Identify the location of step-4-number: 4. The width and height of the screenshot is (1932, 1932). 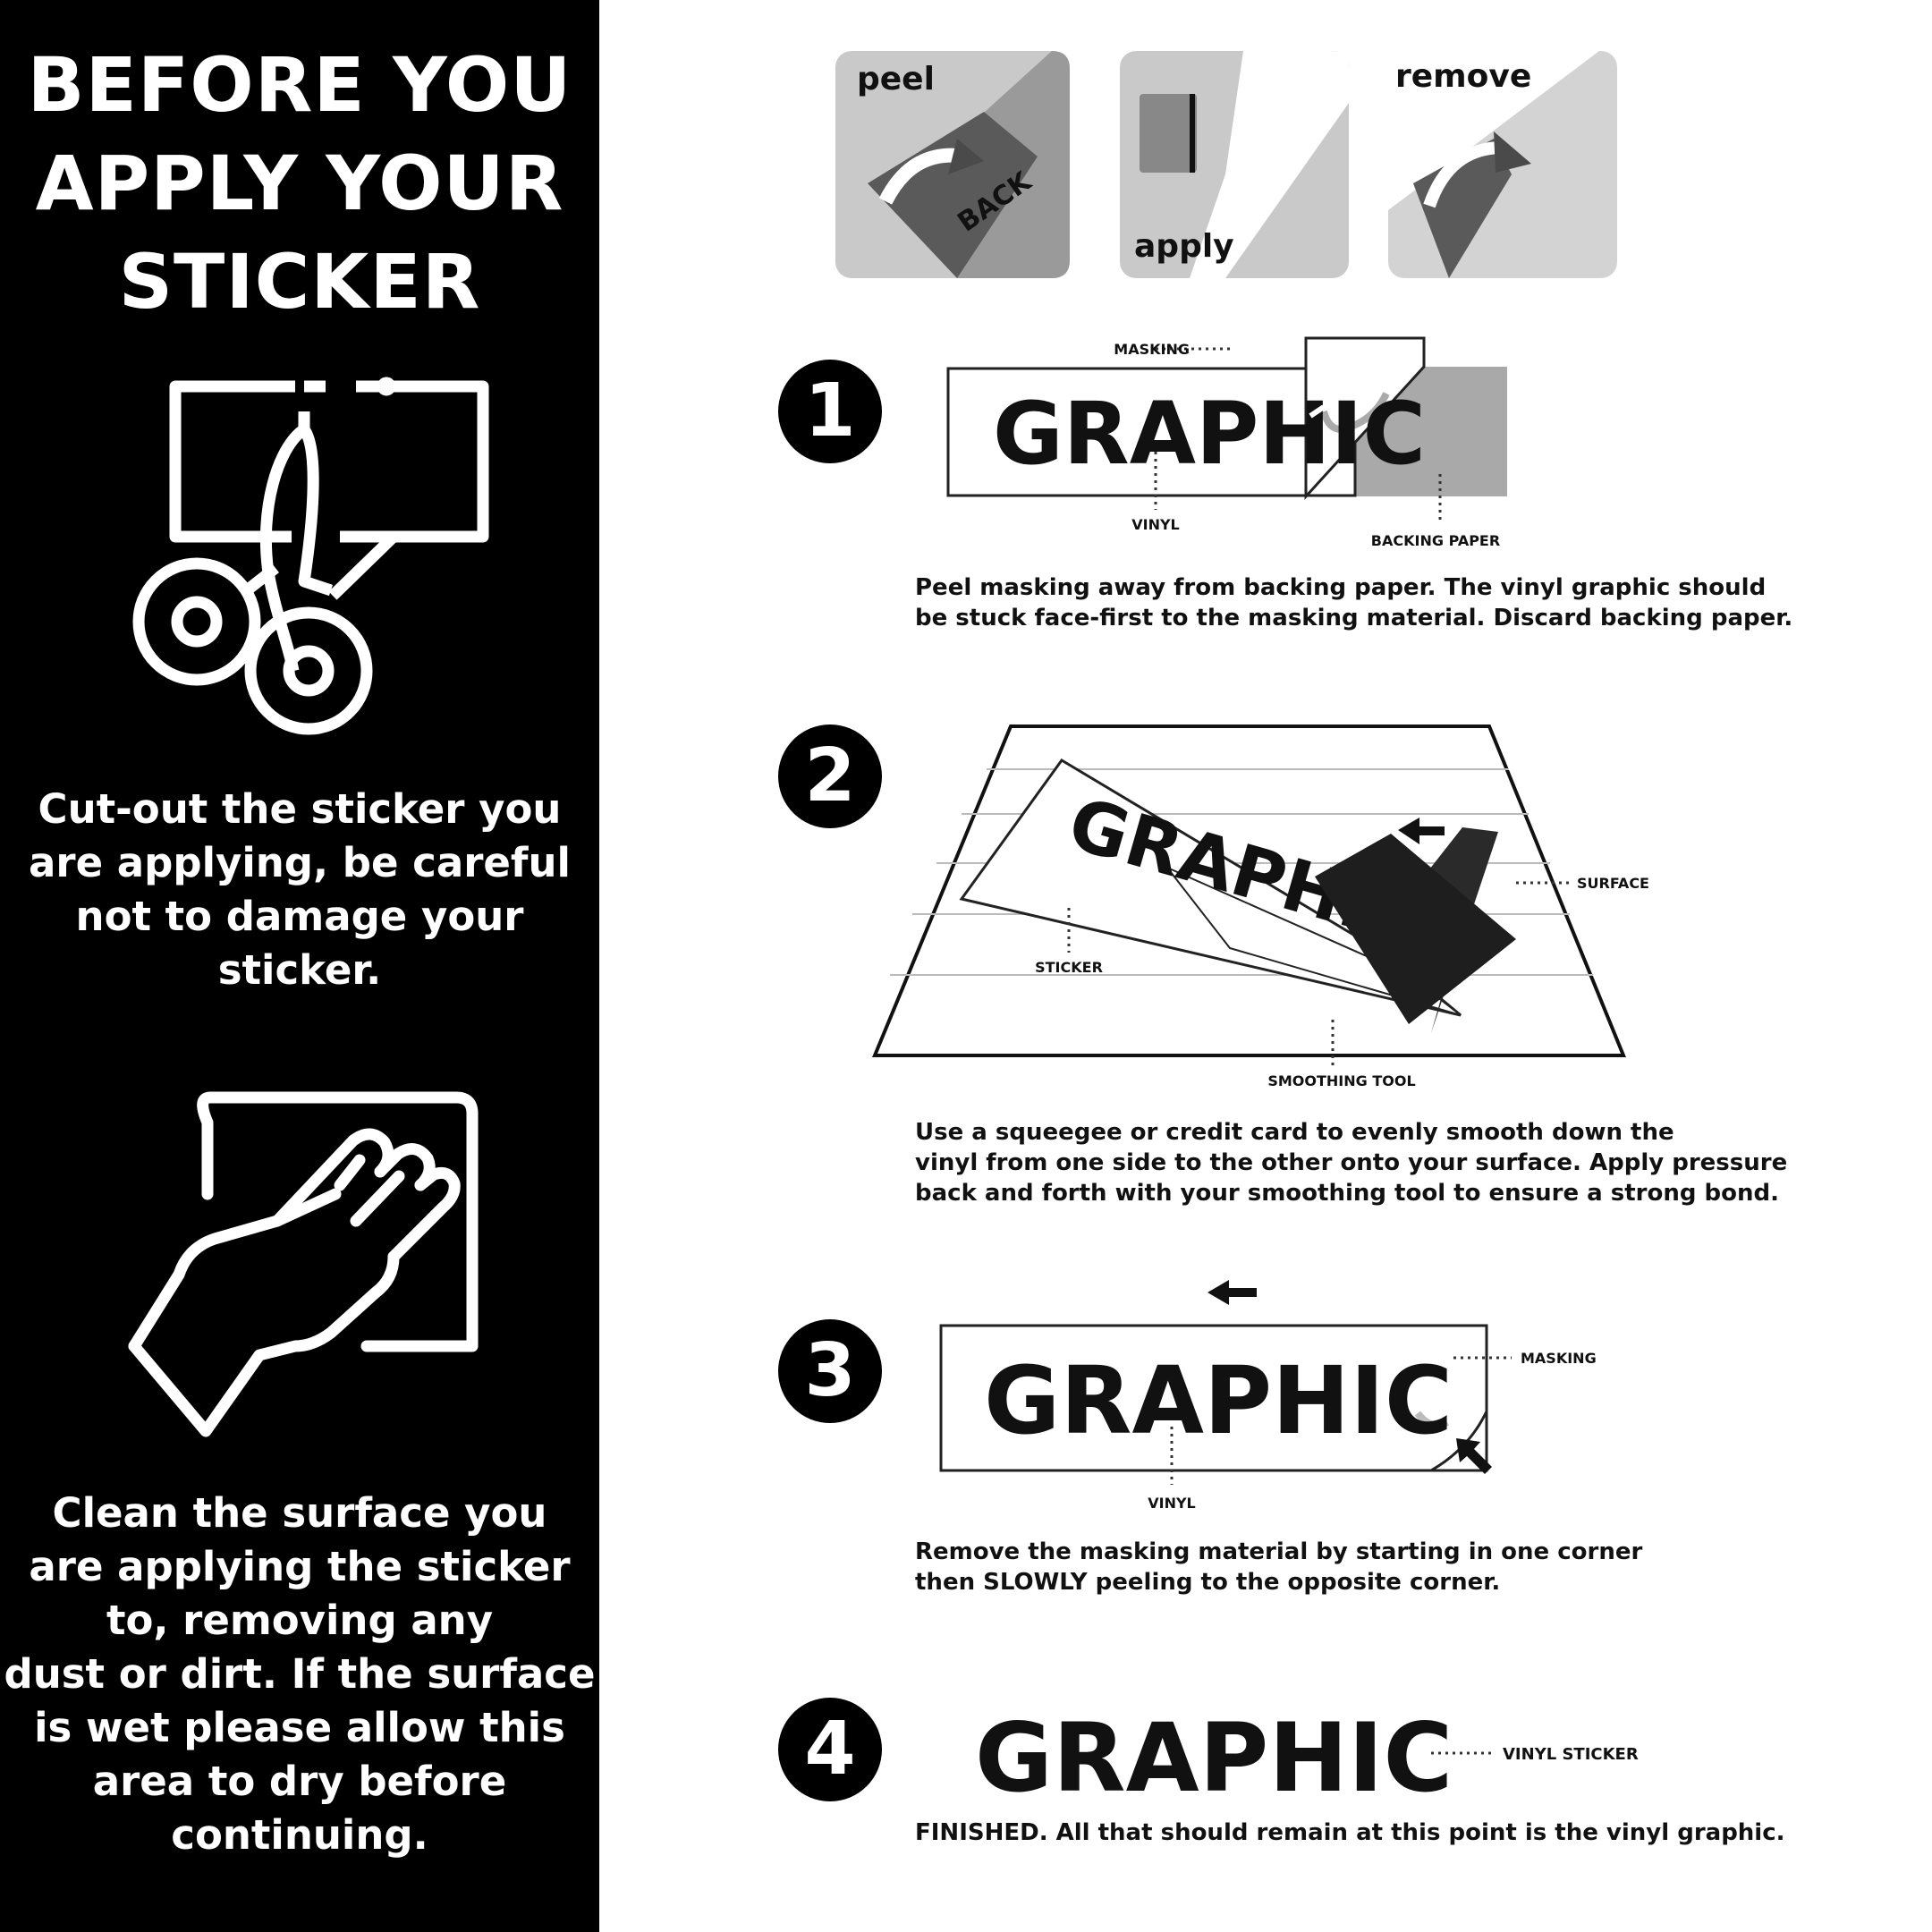
(830, 1749).